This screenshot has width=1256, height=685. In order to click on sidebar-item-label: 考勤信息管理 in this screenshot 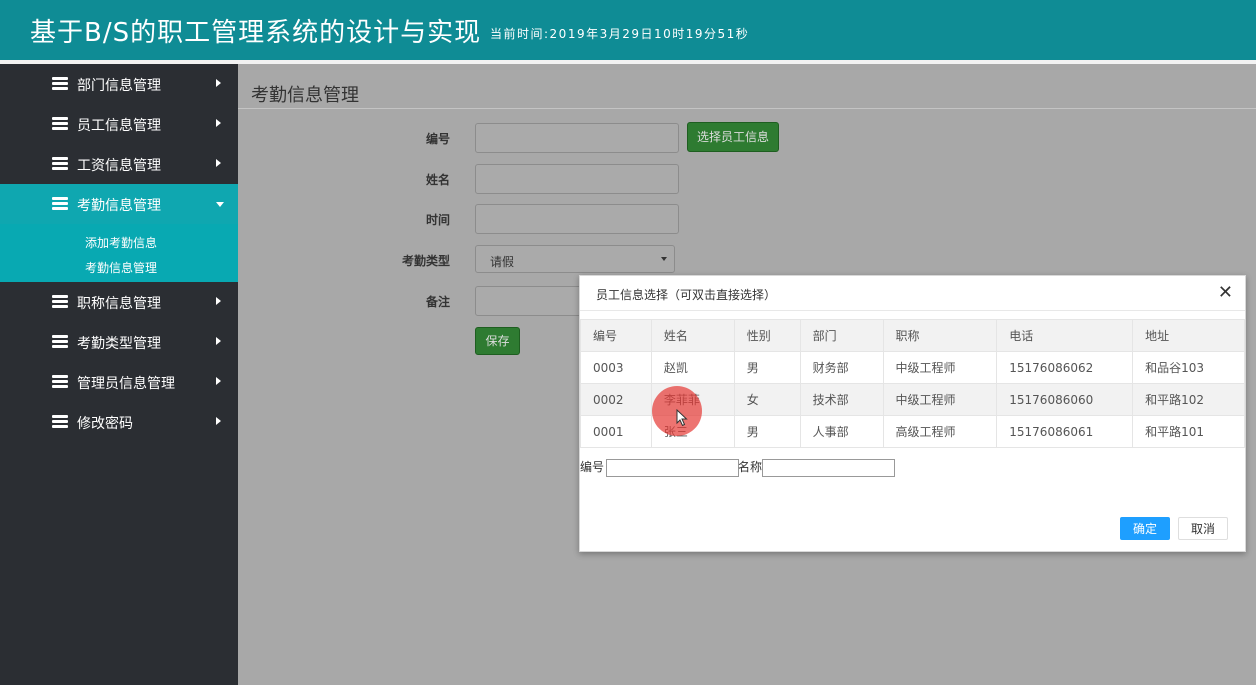, I will do `click(119, 206)`.